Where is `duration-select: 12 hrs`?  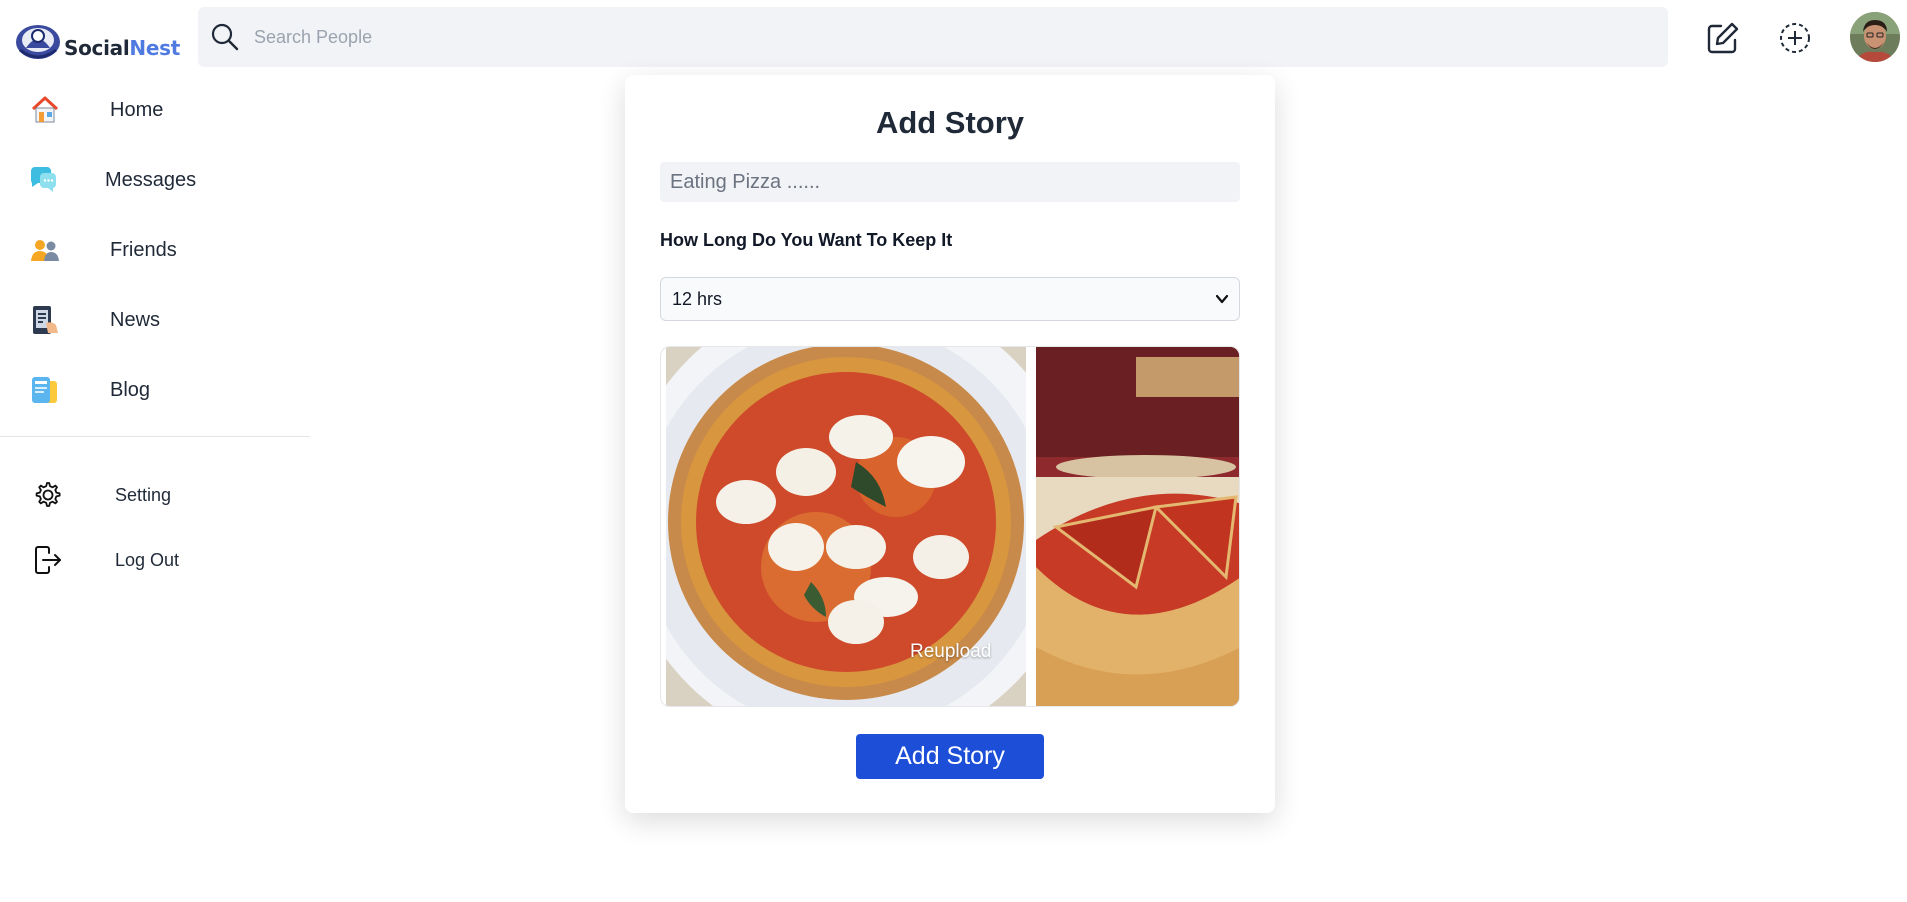 duration-select: 12 hrs is located at coordinates (950, 299).